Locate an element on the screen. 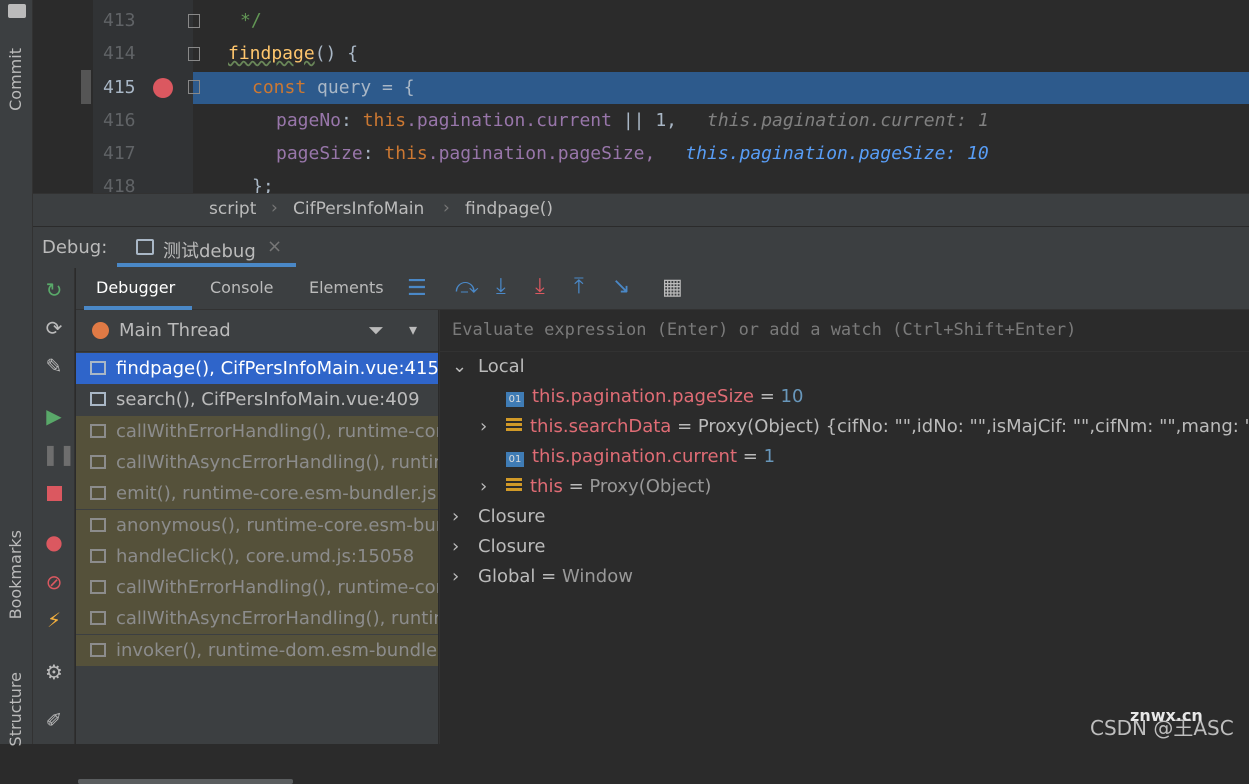  inline-value-hint: this.pagination.pageSize: 10 is located at coordinates (821, 153).